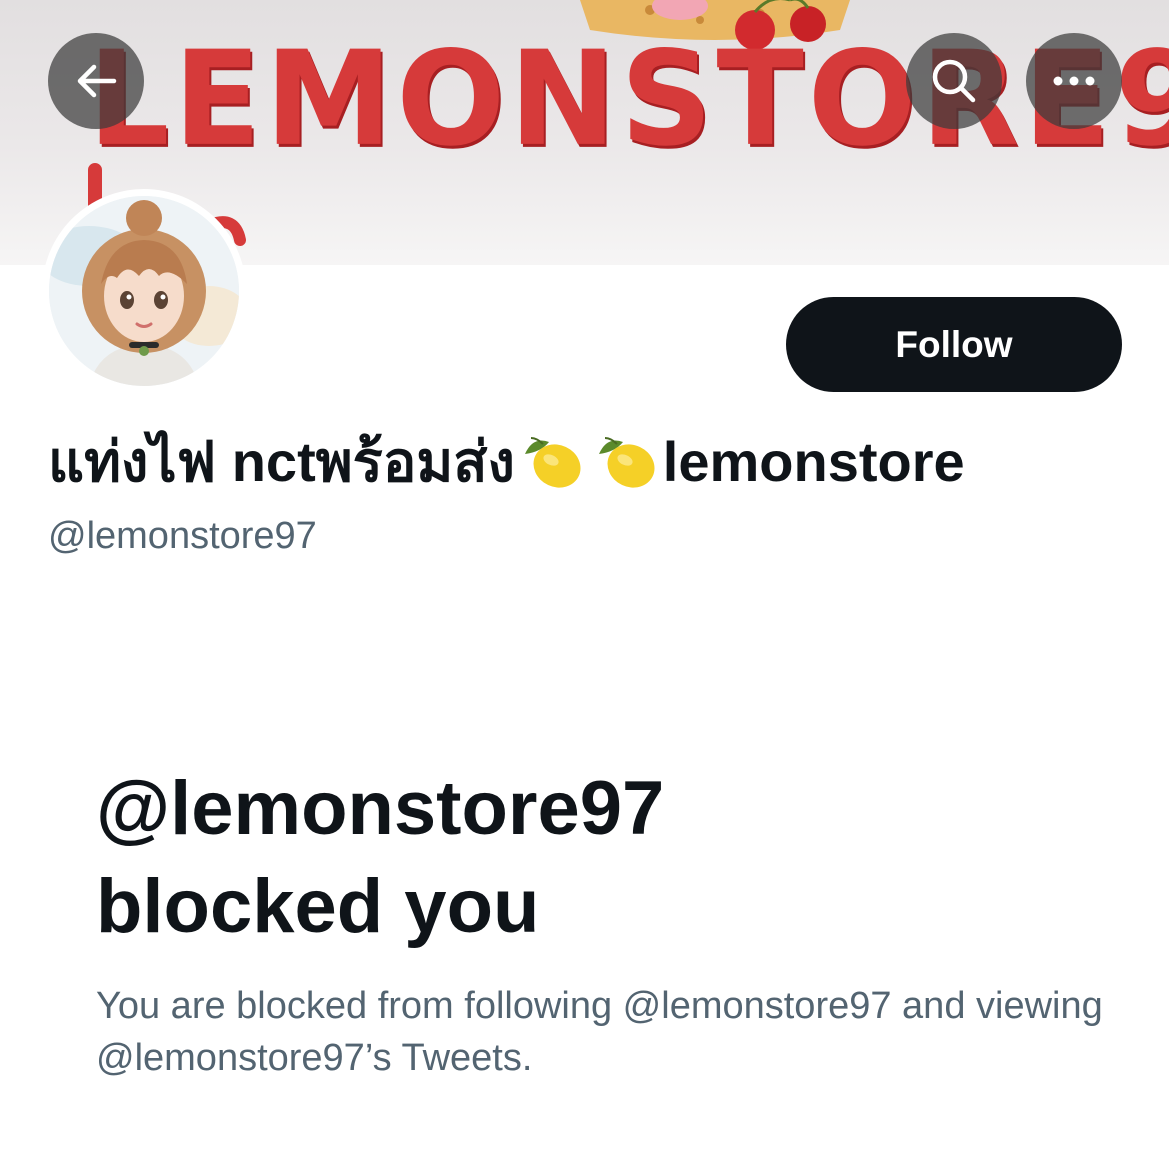 This screenshot has width=1169, height=1156. What do you see at coordinates (281, 461) in the screenshot?
I see `display-name-text: แท่งไฟ nctพร้อมส่ง` at bounding box center [281, 461].